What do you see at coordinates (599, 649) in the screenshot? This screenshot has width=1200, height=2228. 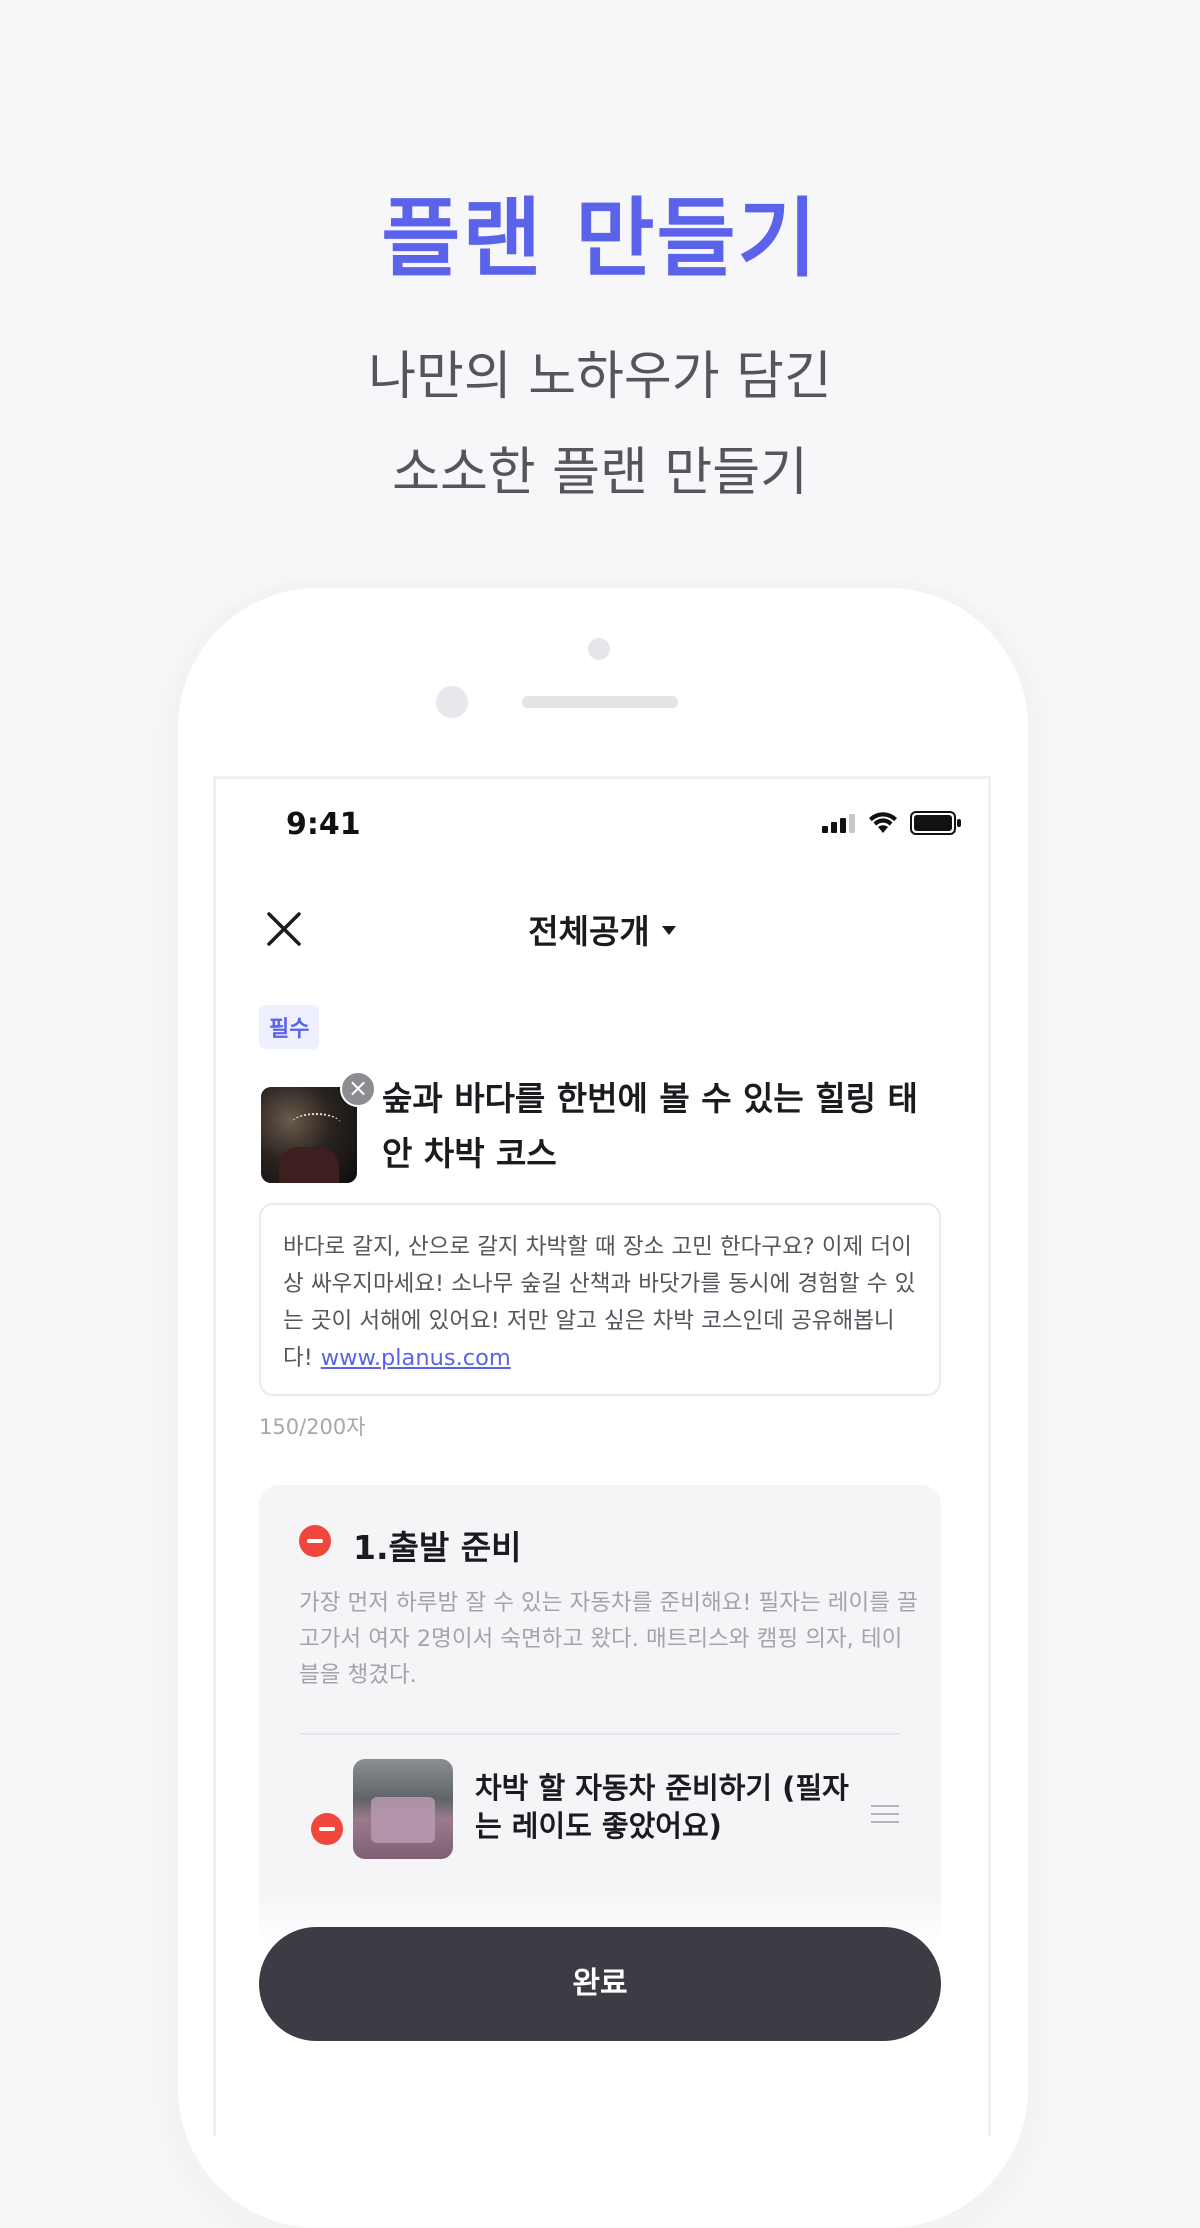 I see `front-camera` at bounding box center [599, 649].